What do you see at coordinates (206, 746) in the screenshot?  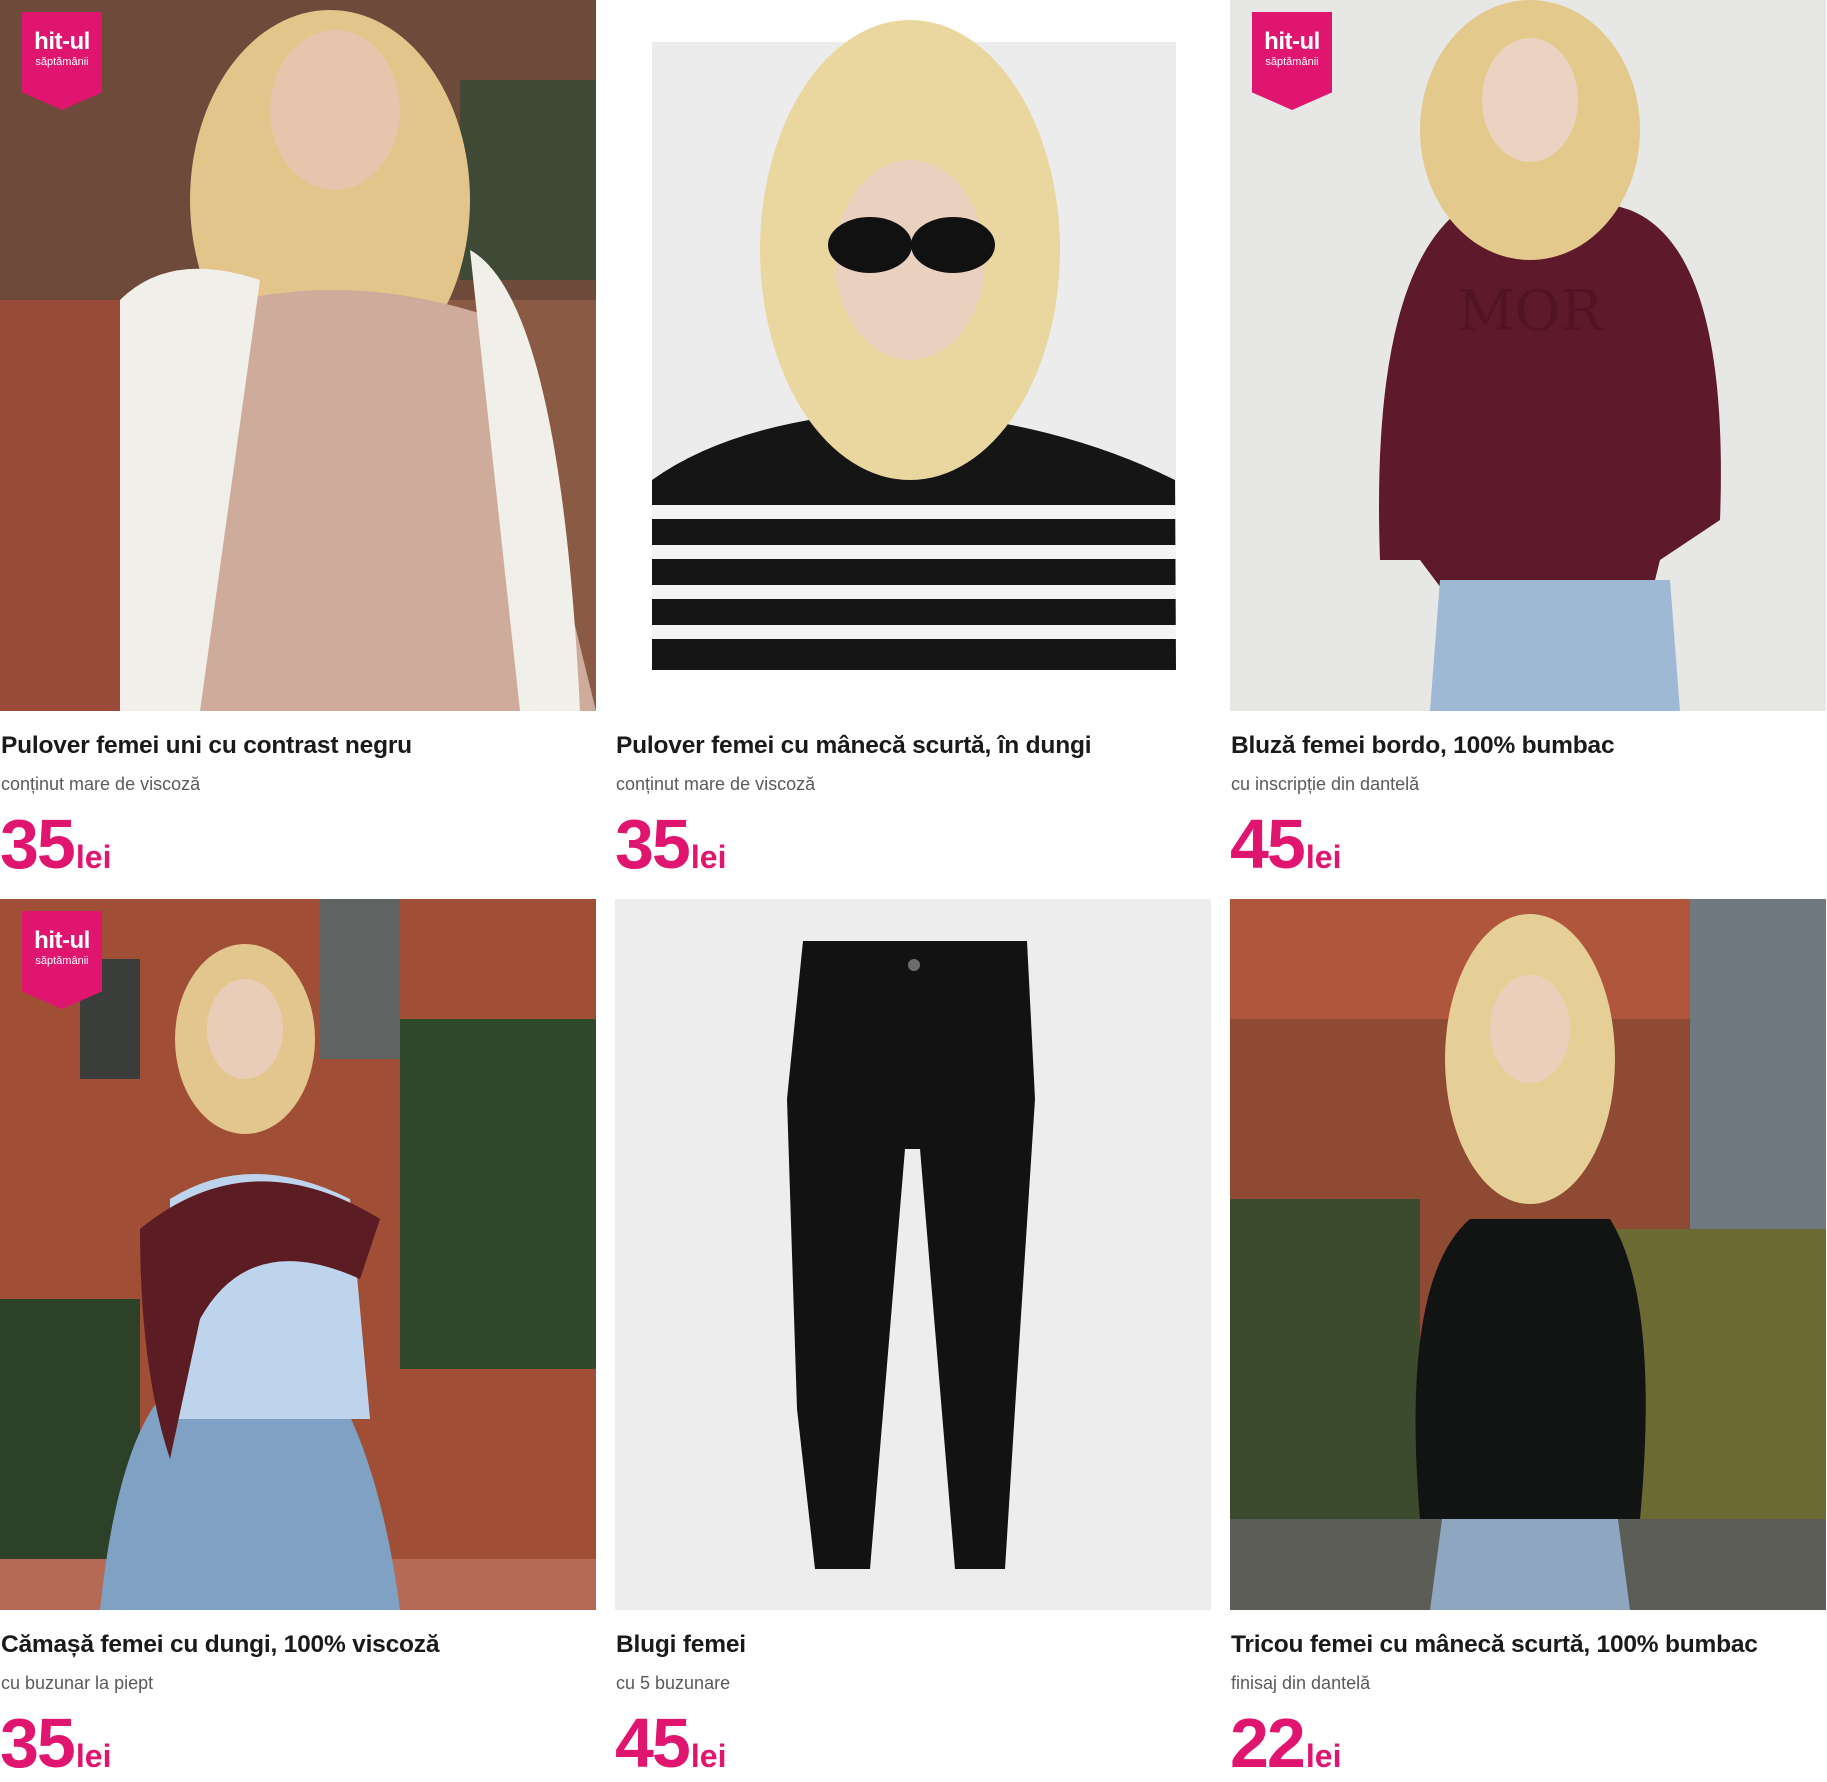 I see `product-title: Pulover femei uni cu contrast negru` at bounding box center [206, 746].